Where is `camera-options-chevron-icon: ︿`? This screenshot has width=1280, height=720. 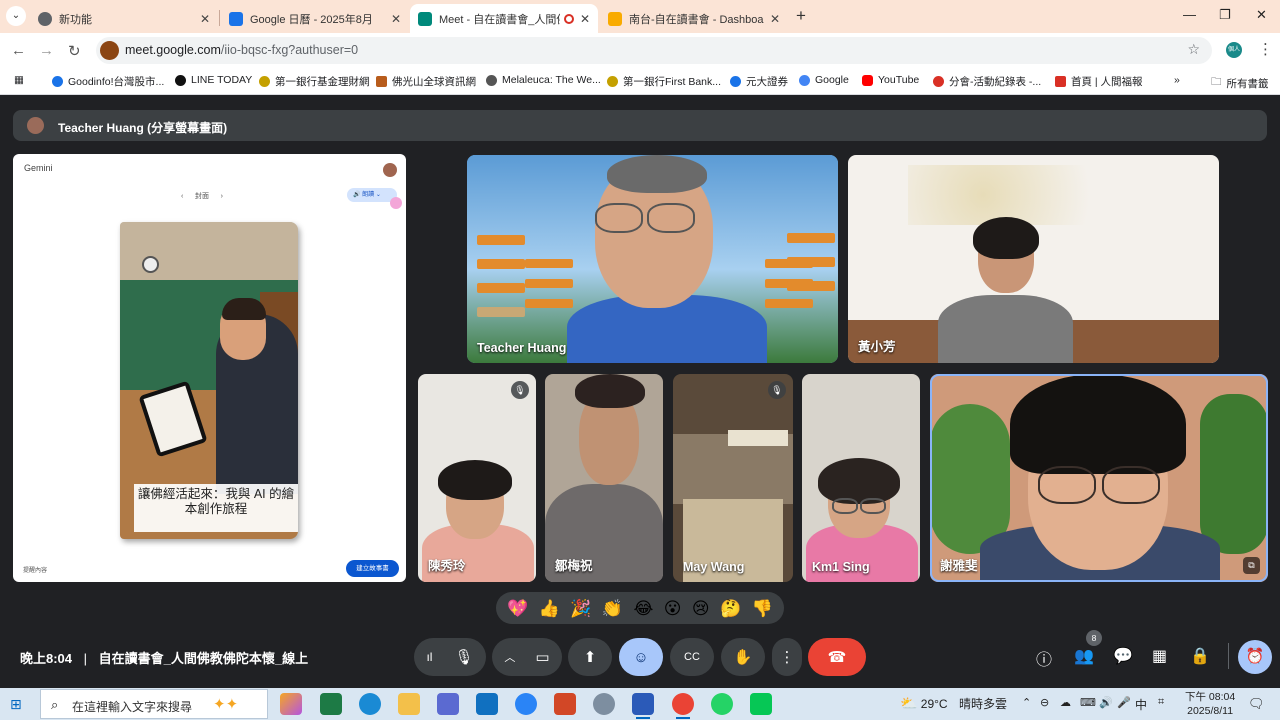 camera-options-chevron-icon: ︿ is located at coordinates (509, 657).